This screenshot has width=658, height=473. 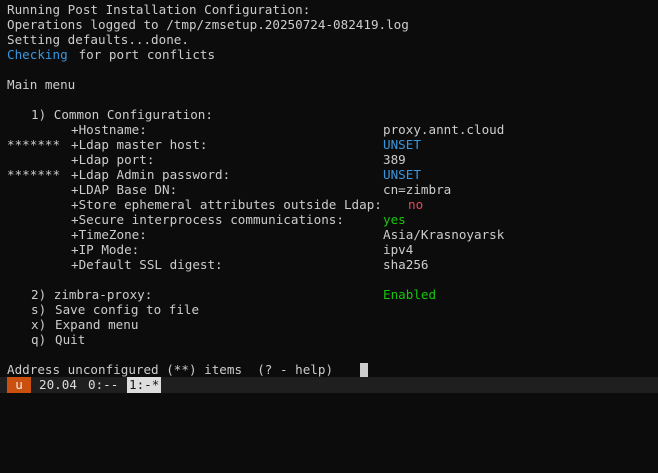 I want to click on config-item-label: +Hostname:, so click(x=109, y=129).